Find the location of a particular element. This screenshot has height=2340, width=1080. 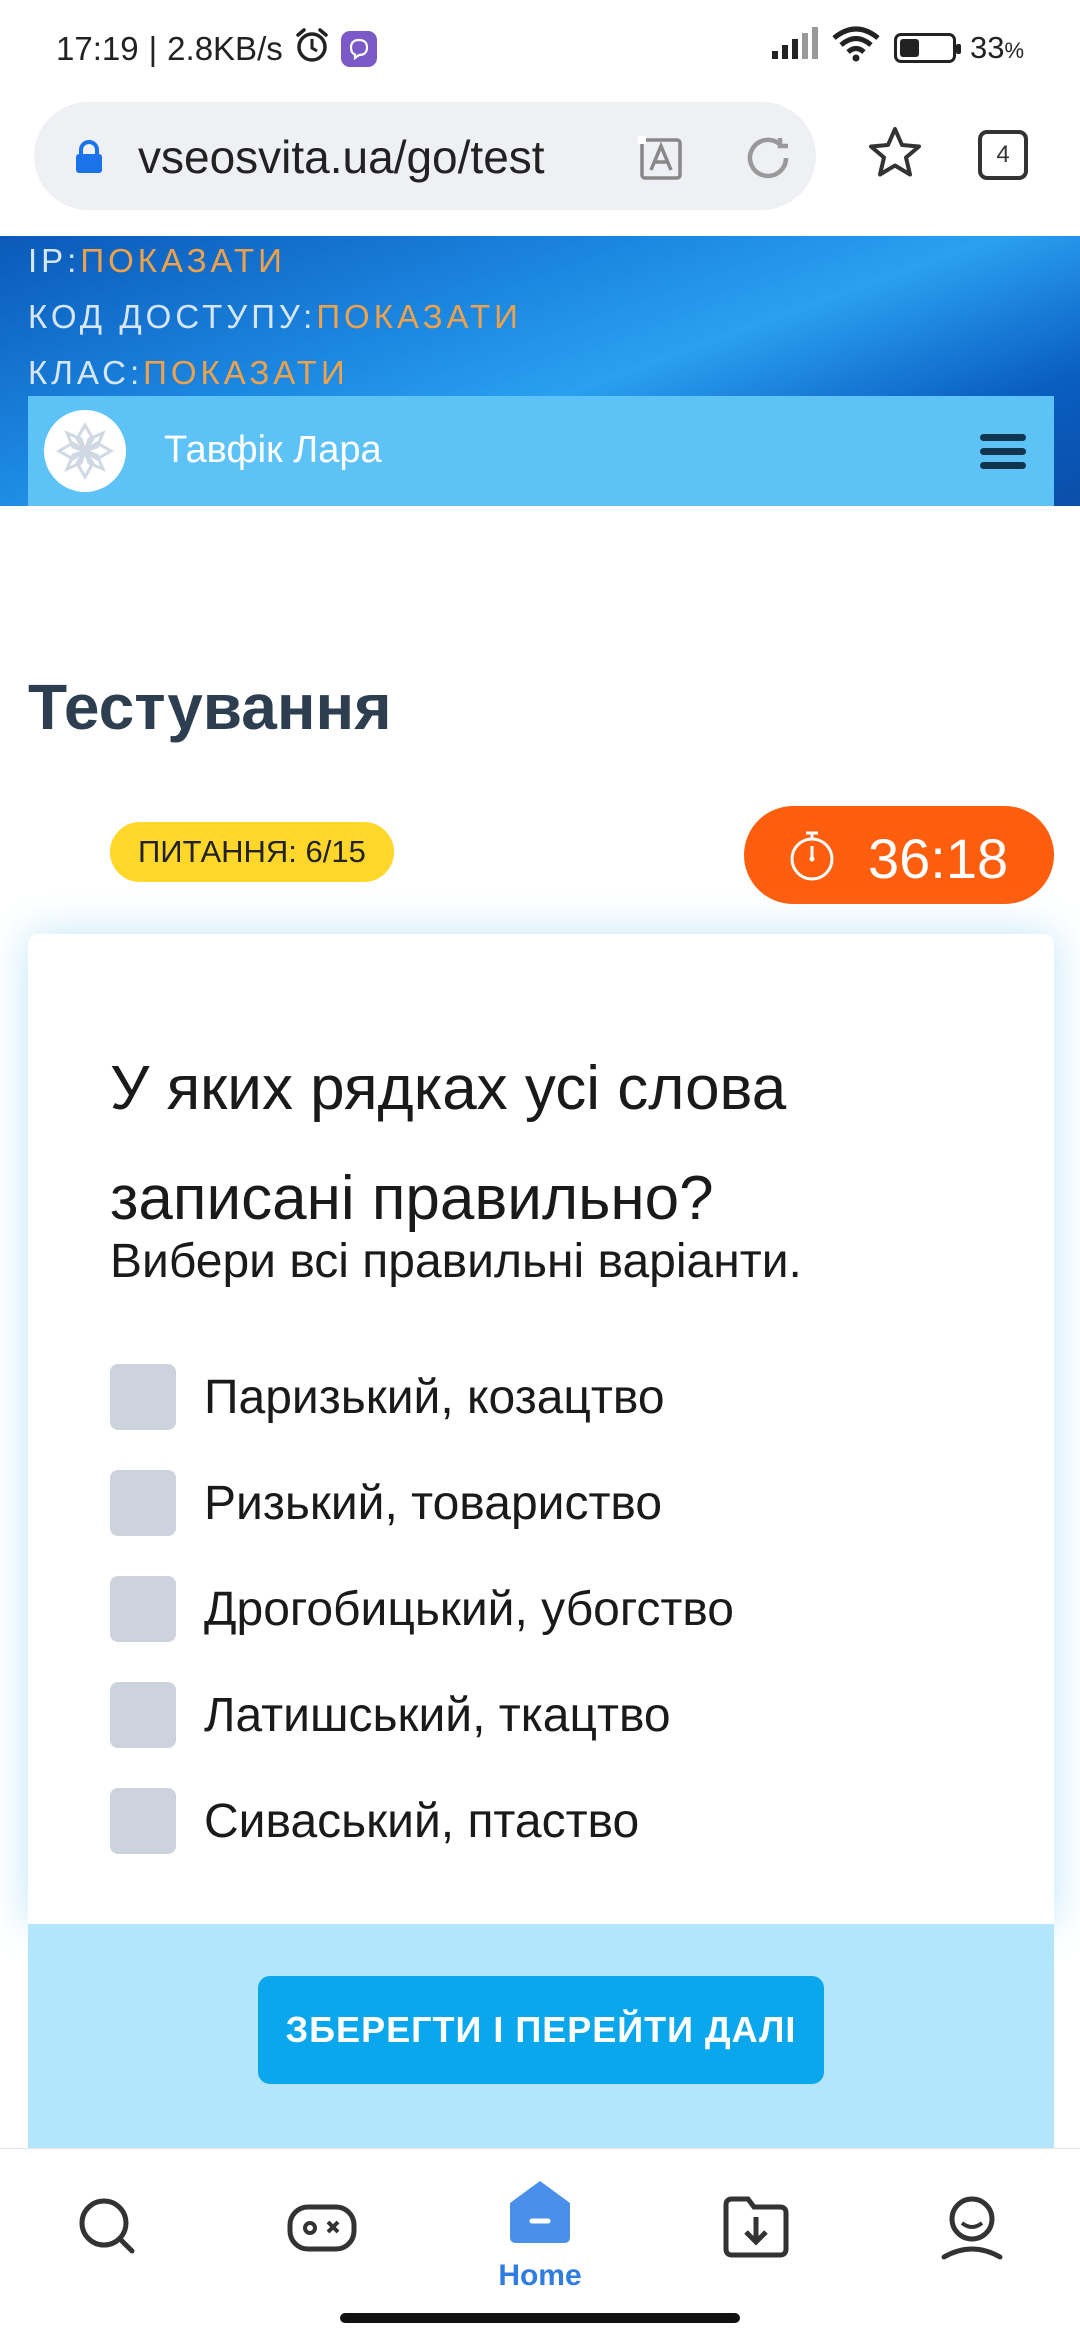

avatar is located at coordinates (85, 451).